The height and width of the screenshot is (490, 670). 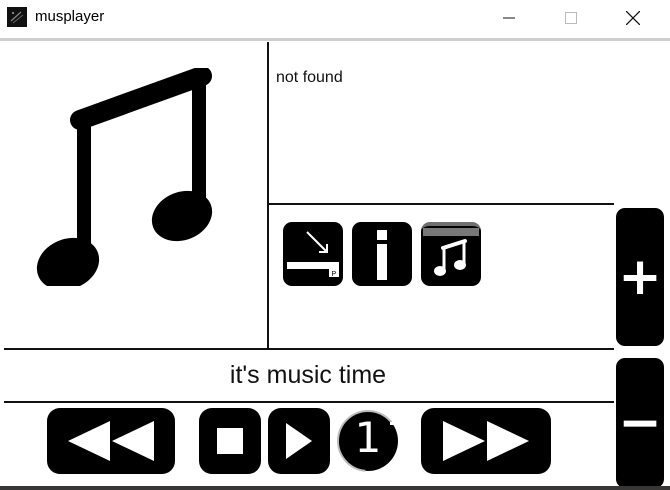 I want to click on info-icon, so click(x=382, y=255).